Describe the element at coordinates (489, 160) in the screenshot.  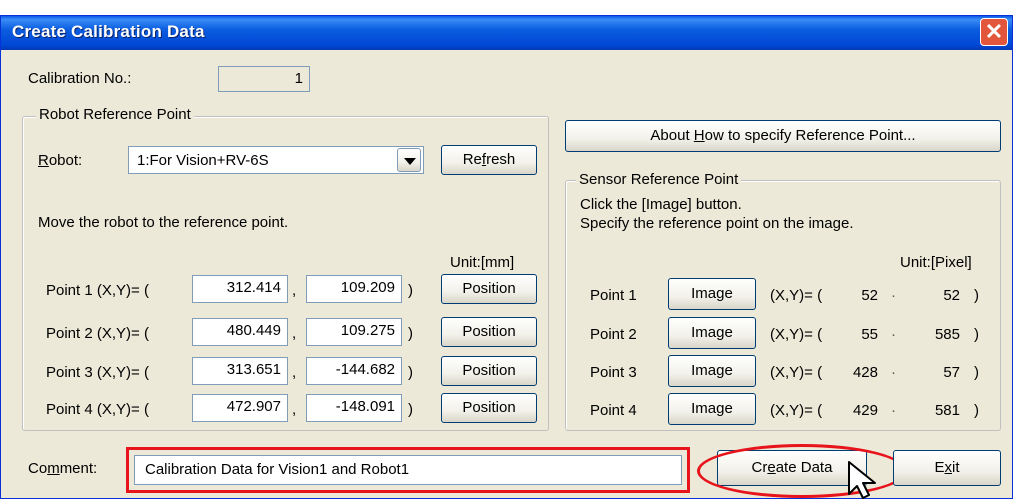
I see `refresh-button: Refresh` at that location.